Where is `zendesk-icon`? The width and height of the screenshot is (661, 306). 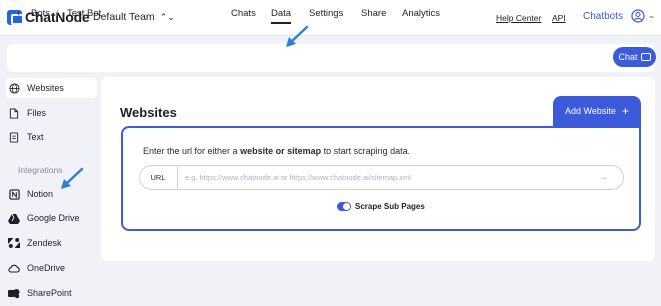
zendesk-icon is located at coordinates (14, 243).